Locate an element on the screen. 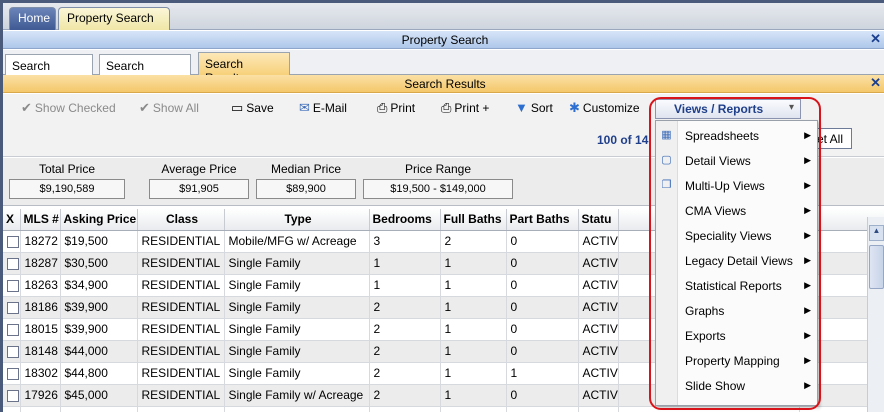  average-price-stat: Average Price $91,905 is located at coordinates (199, 180).